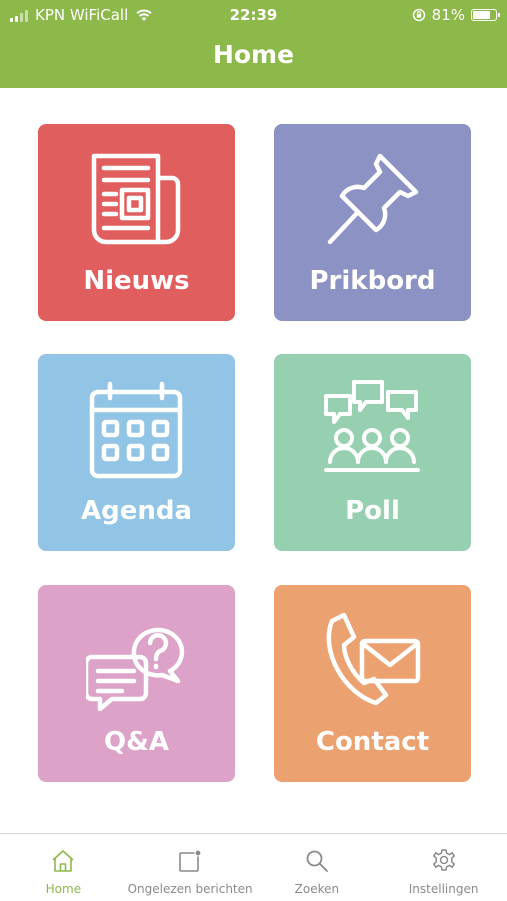 Image resolution: width=507 pixels, height=901 pixels. What do you see at coordinates (135, 669) in the screenshot?
I see `question-chat-icon` at bounding box center [135, 669].